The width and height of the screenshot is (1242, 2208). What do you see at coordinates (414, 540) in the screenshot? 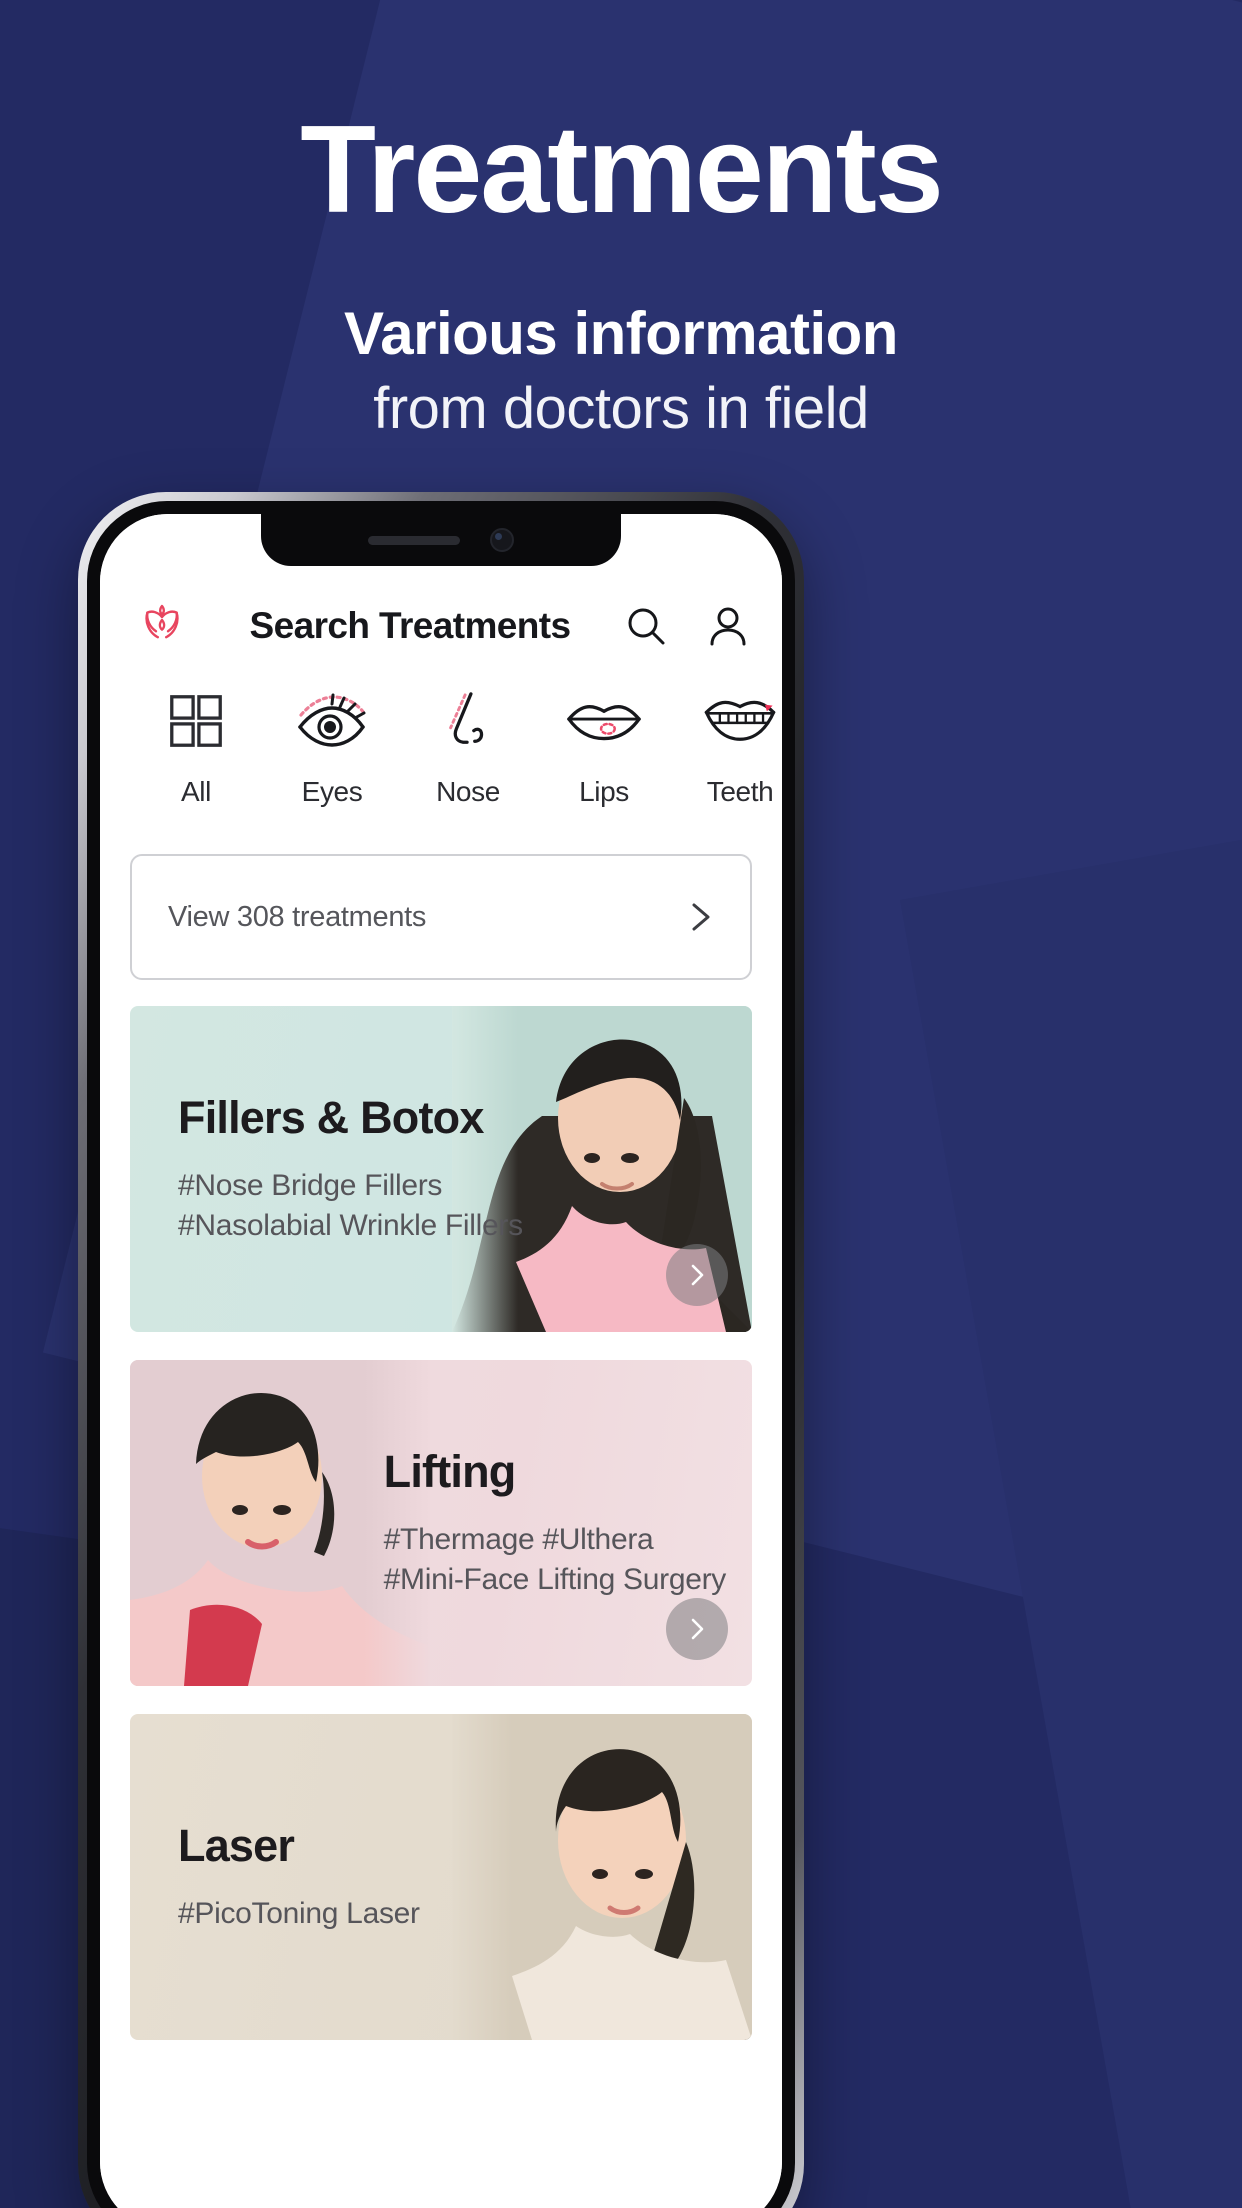
I see `earpiece-speaker` at bounding box center [414, 540].